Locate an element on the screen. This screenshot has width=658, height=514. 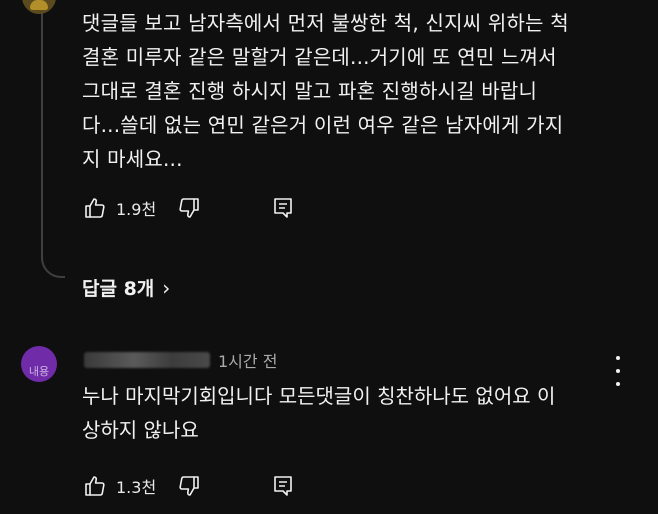
author-name-redacted is located at coordinates (147, 360).